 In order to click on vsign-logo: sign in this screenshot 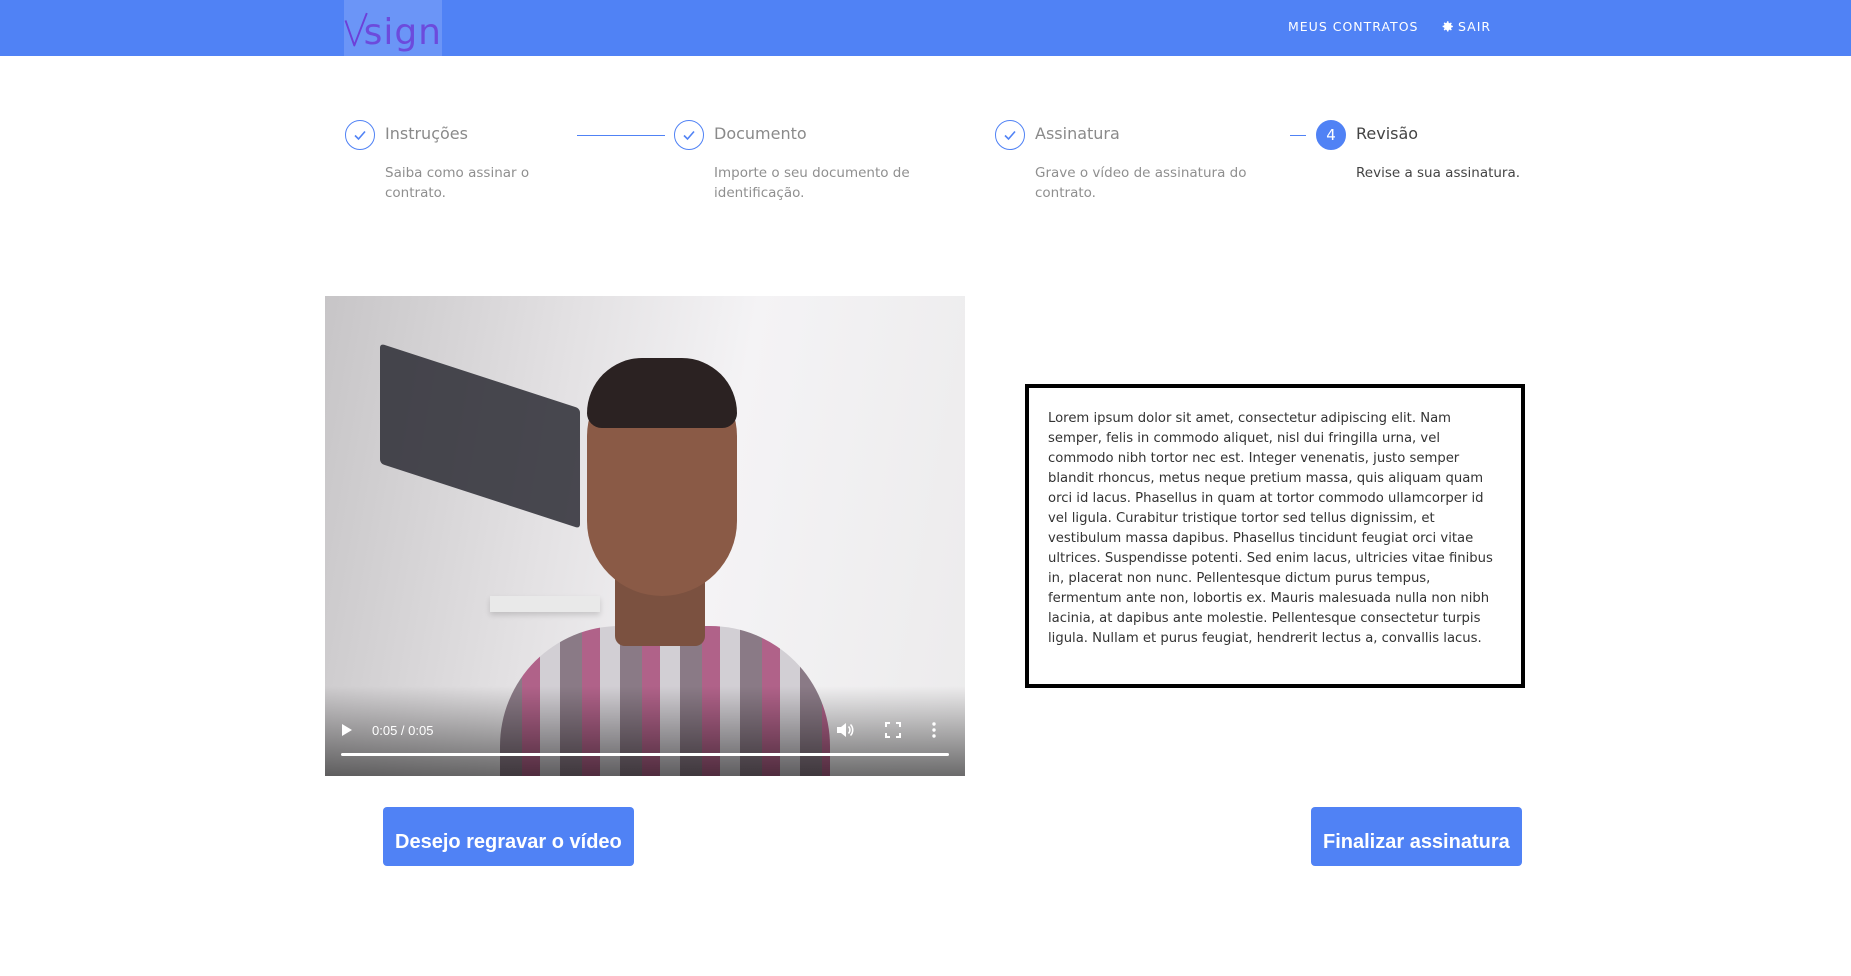, I will do `click(393, 28)`.